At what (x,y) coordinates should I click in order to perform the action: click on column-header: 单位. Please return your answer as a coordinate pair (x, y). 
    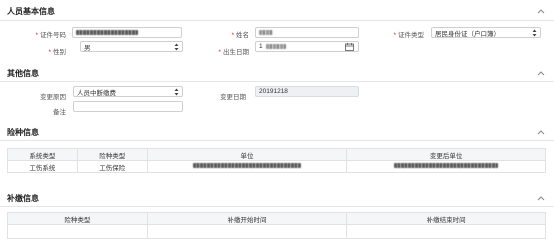
    Looking at the image, I should click on (247, 154).